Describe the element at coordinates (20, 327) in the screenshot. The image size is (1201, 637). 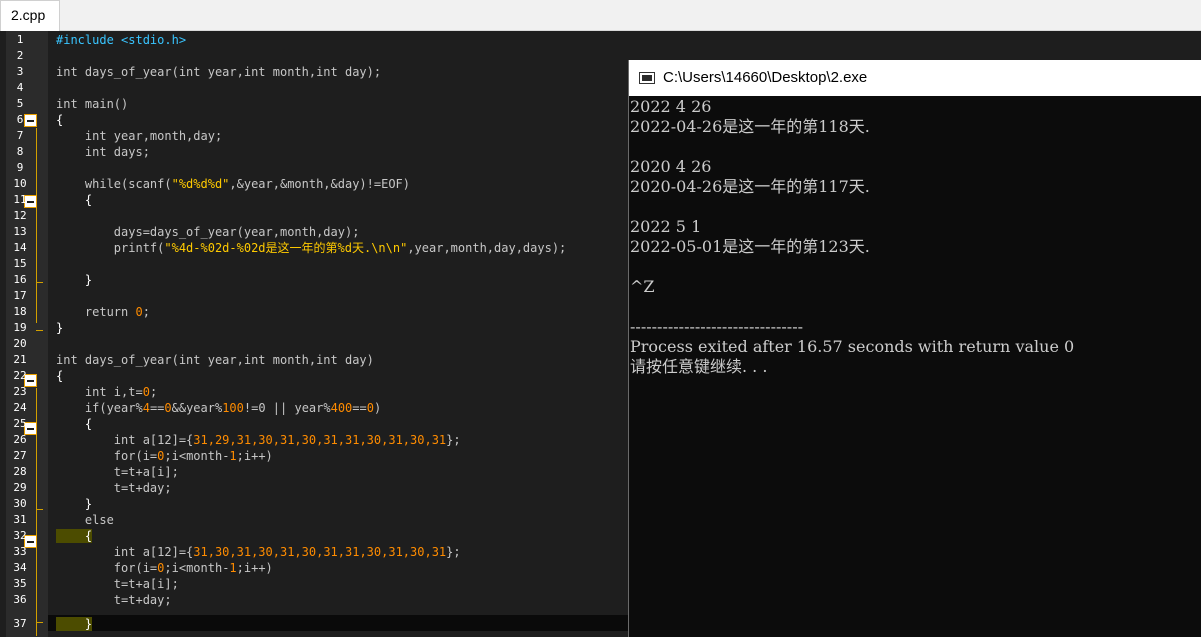
I see `line-number: 19` at that location.